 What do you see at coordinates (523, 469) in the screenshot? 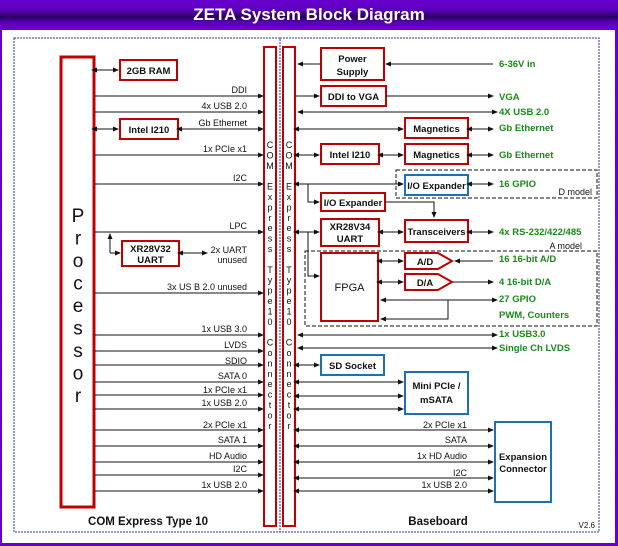
I see `expansion-label-2: Connector` at bounding box center [523, 469].